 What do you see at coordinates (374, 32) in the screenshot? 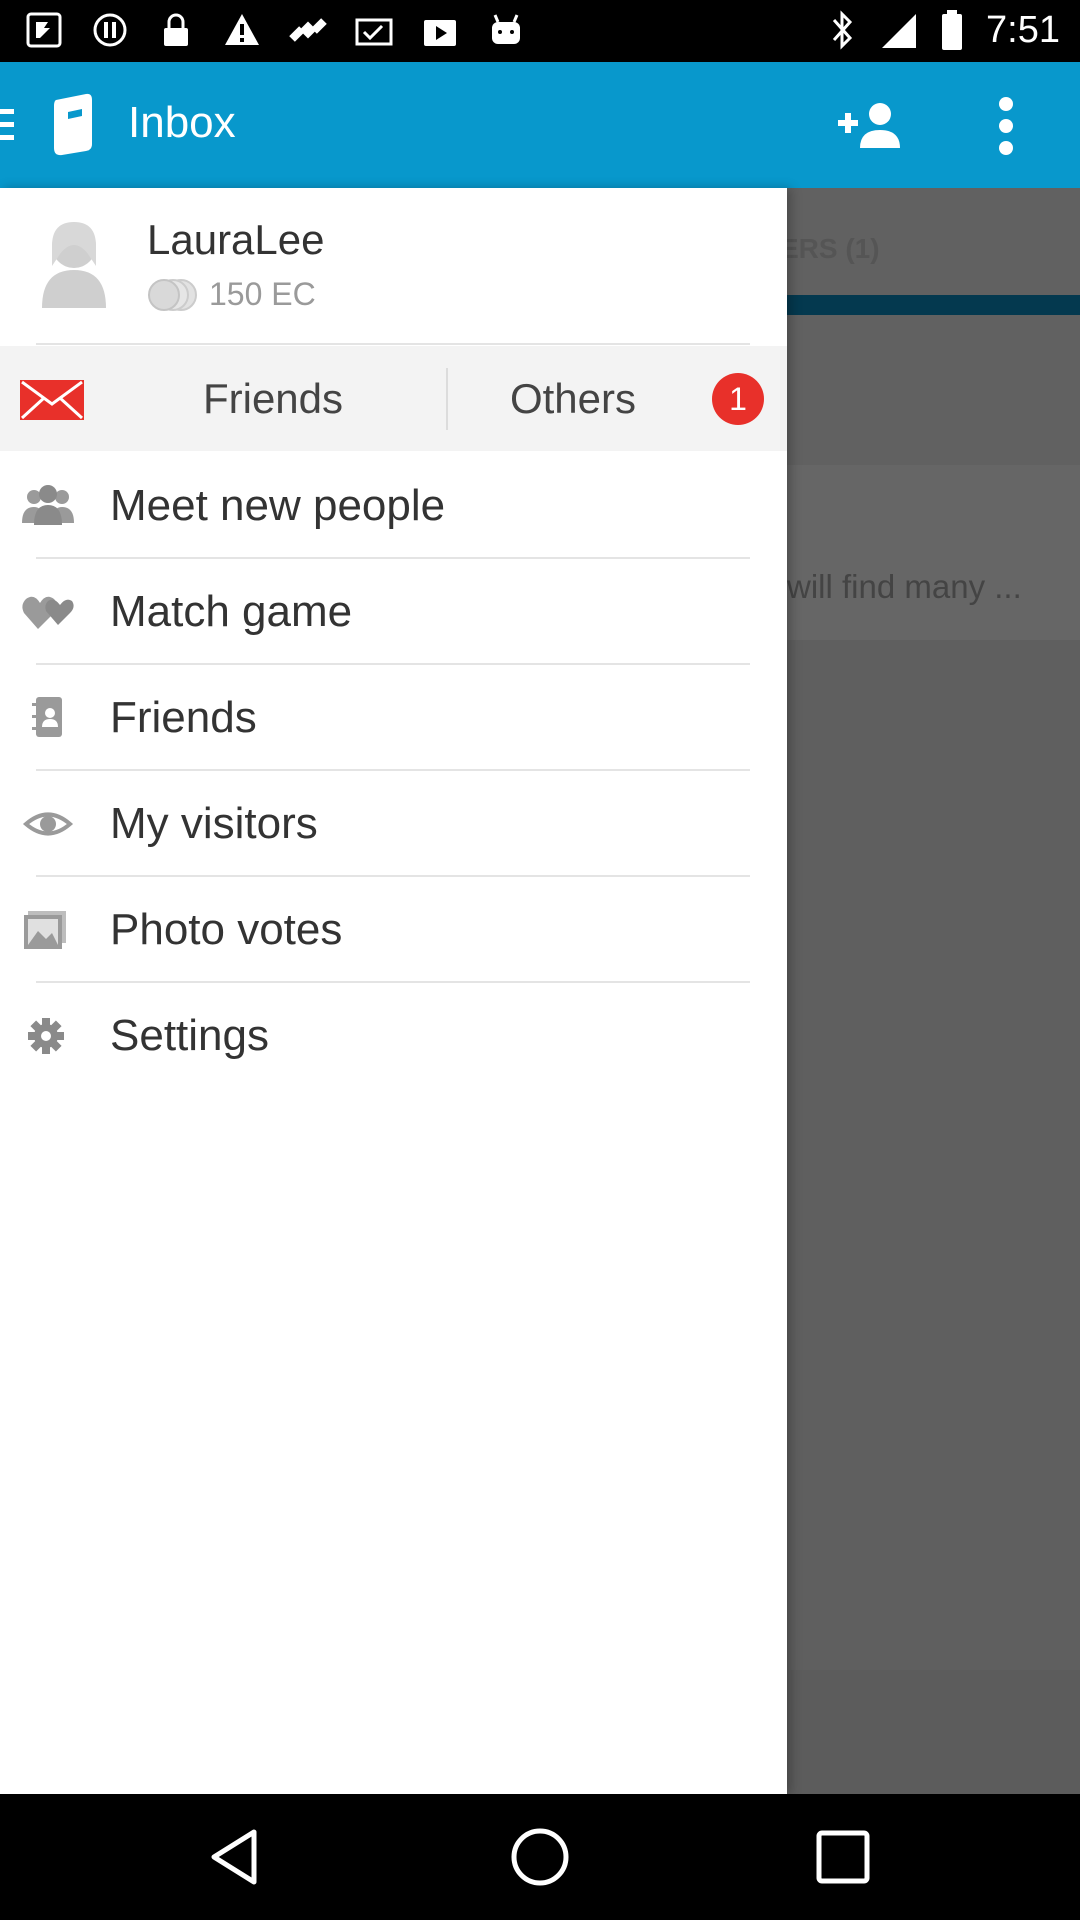
I see `mail-check-icon` at bounding box center [374, 32].